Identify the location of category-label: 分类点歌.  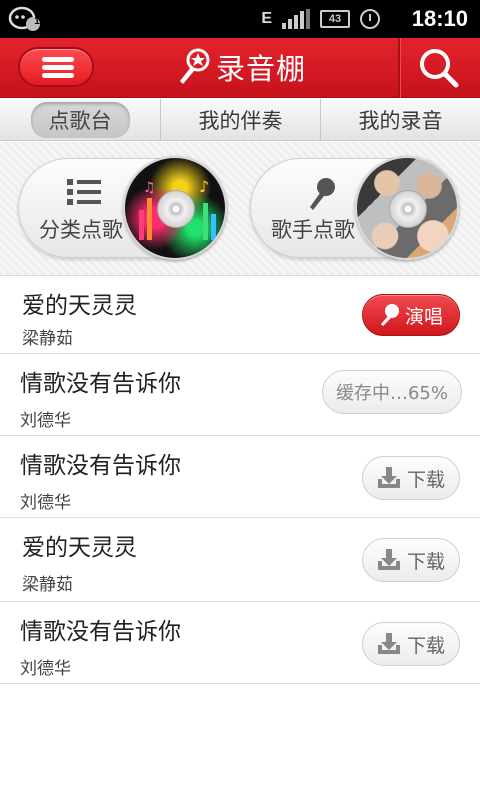
(81, 230).